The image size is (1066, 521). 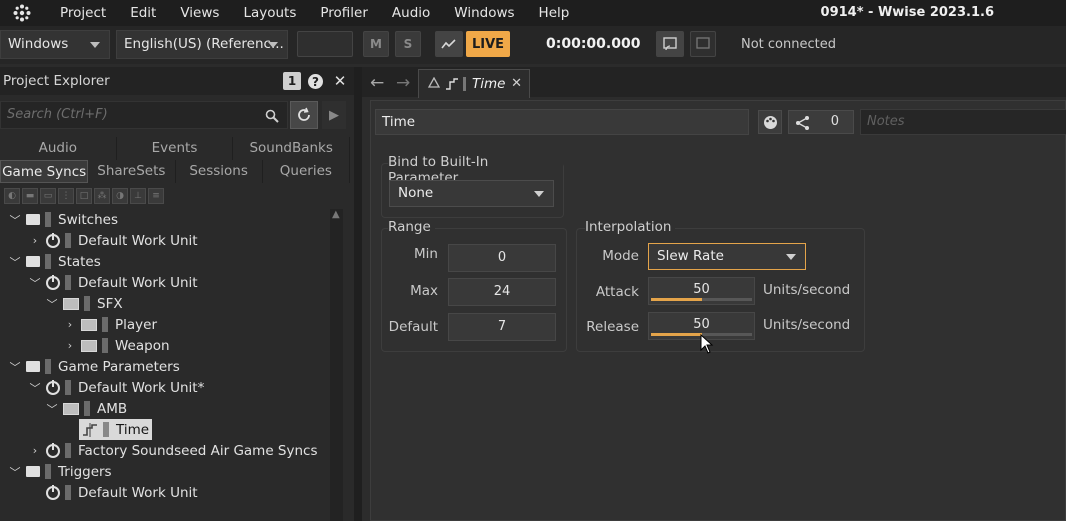 What do you see at coordinates (821, 122) in the screenshot?
I see `share-button: 0` at bounding box center [821, 122].